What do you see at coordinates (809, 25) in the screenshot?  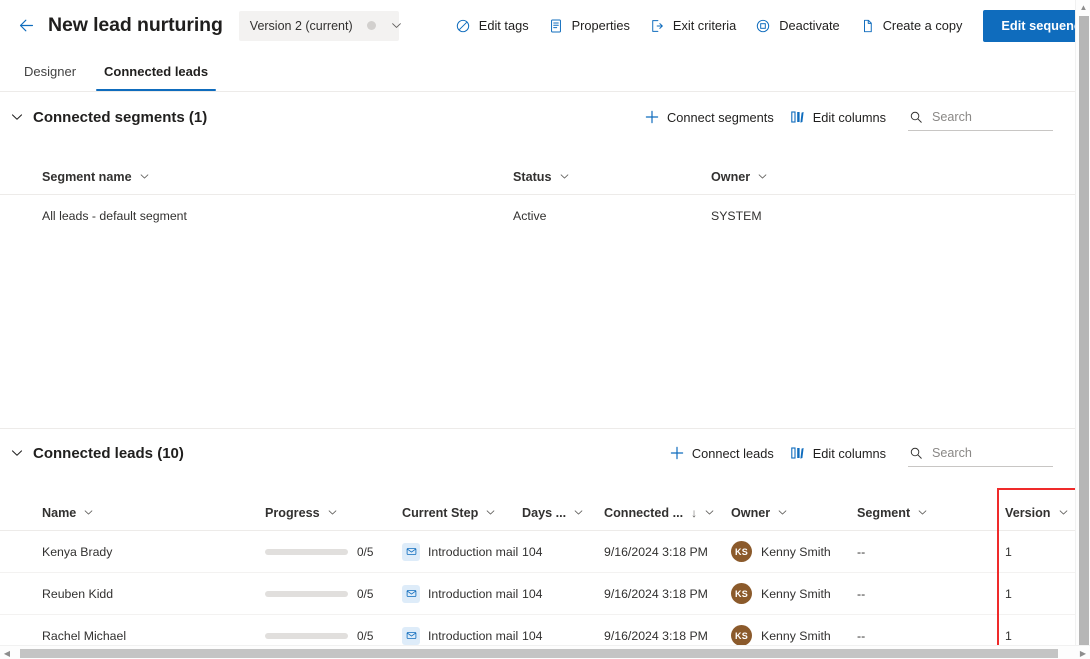 I see `deactivate-label: Deactivate` at bounding box center [809, 25].